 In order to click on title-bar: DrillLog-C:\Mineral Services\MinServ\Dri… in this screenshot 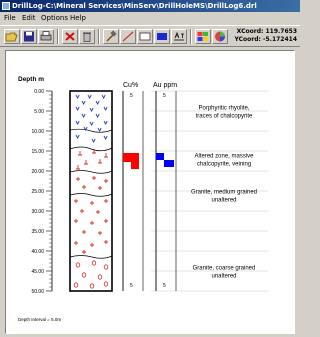, I will do `click(150, 6)`.